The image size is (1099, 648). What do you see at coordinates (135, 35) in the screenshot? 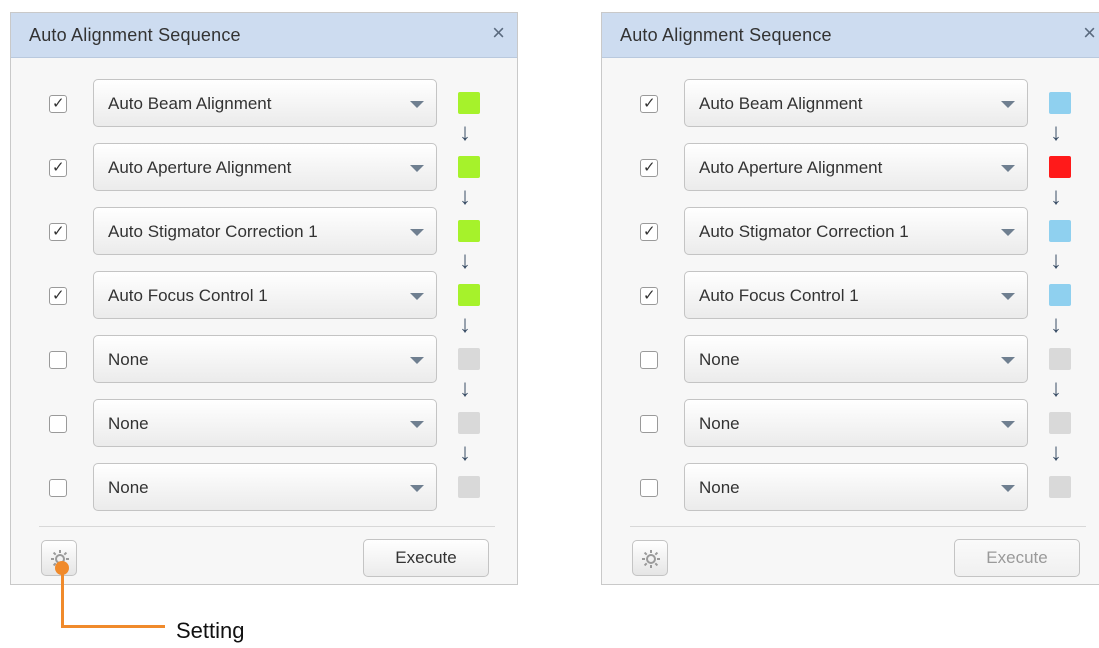
I see `panel-title: Auto Alignment Sequence` at bounding box center [135, 35].